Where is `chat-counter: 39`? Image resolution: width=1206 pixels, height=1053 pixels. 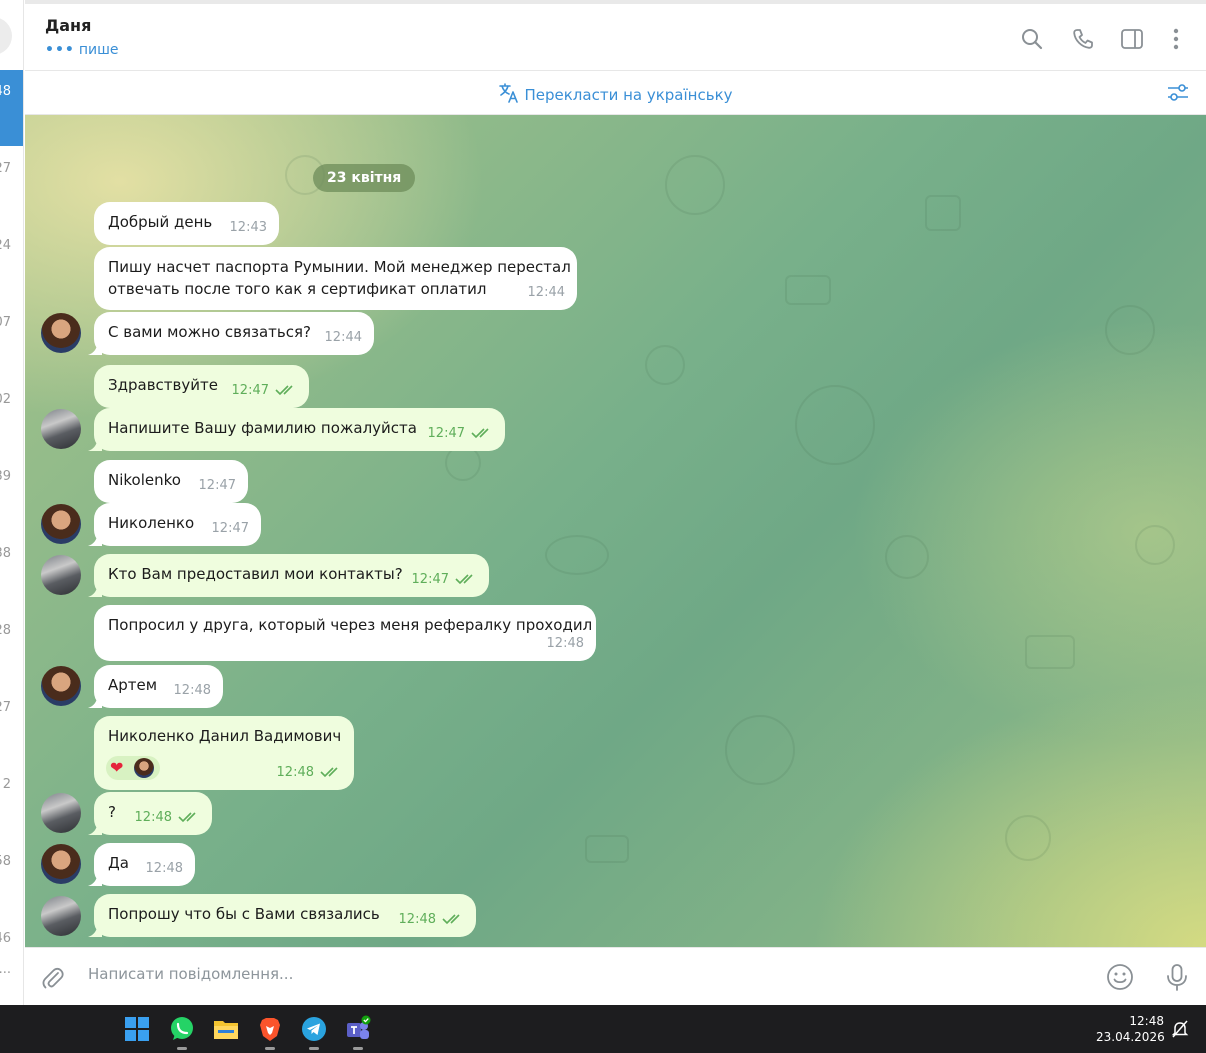 chat-counter: 39 is located at coordinates (5, 476).